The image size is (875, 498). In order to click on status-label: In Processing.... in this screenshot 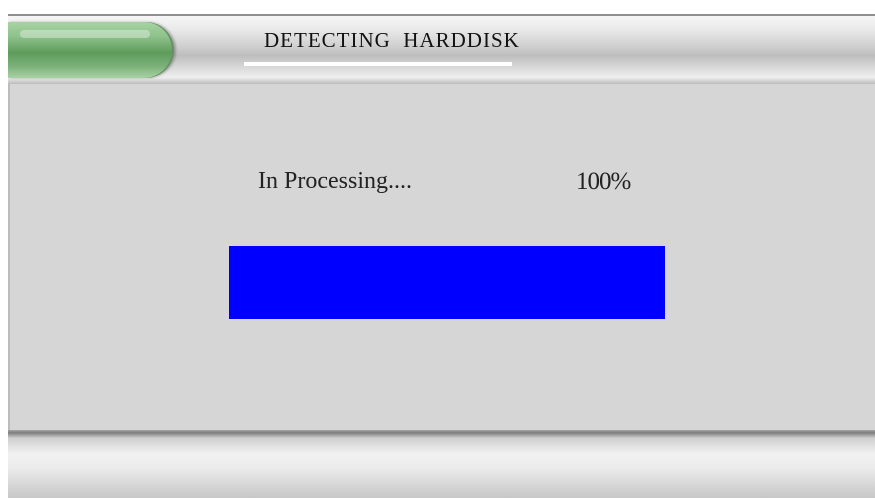, I will do `click(335, 181)`.